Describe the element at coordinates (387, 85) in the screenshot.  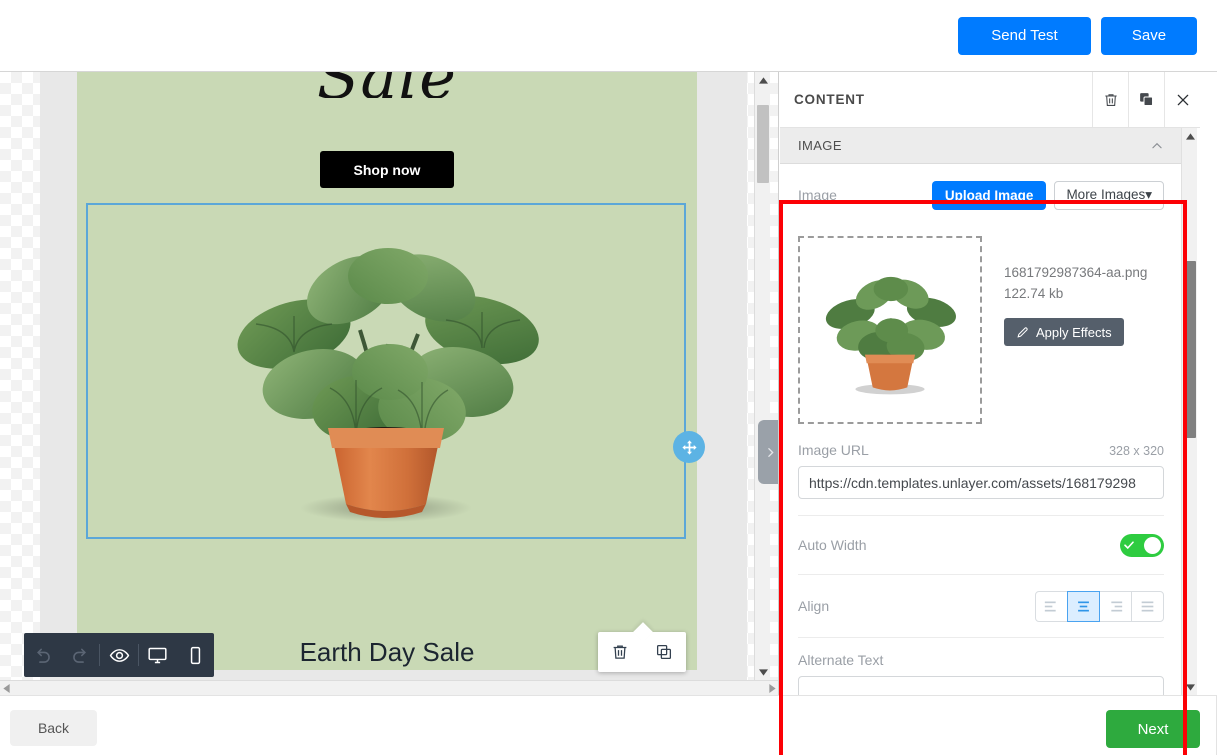
I see `sale-script-heading: Sale` at that location.